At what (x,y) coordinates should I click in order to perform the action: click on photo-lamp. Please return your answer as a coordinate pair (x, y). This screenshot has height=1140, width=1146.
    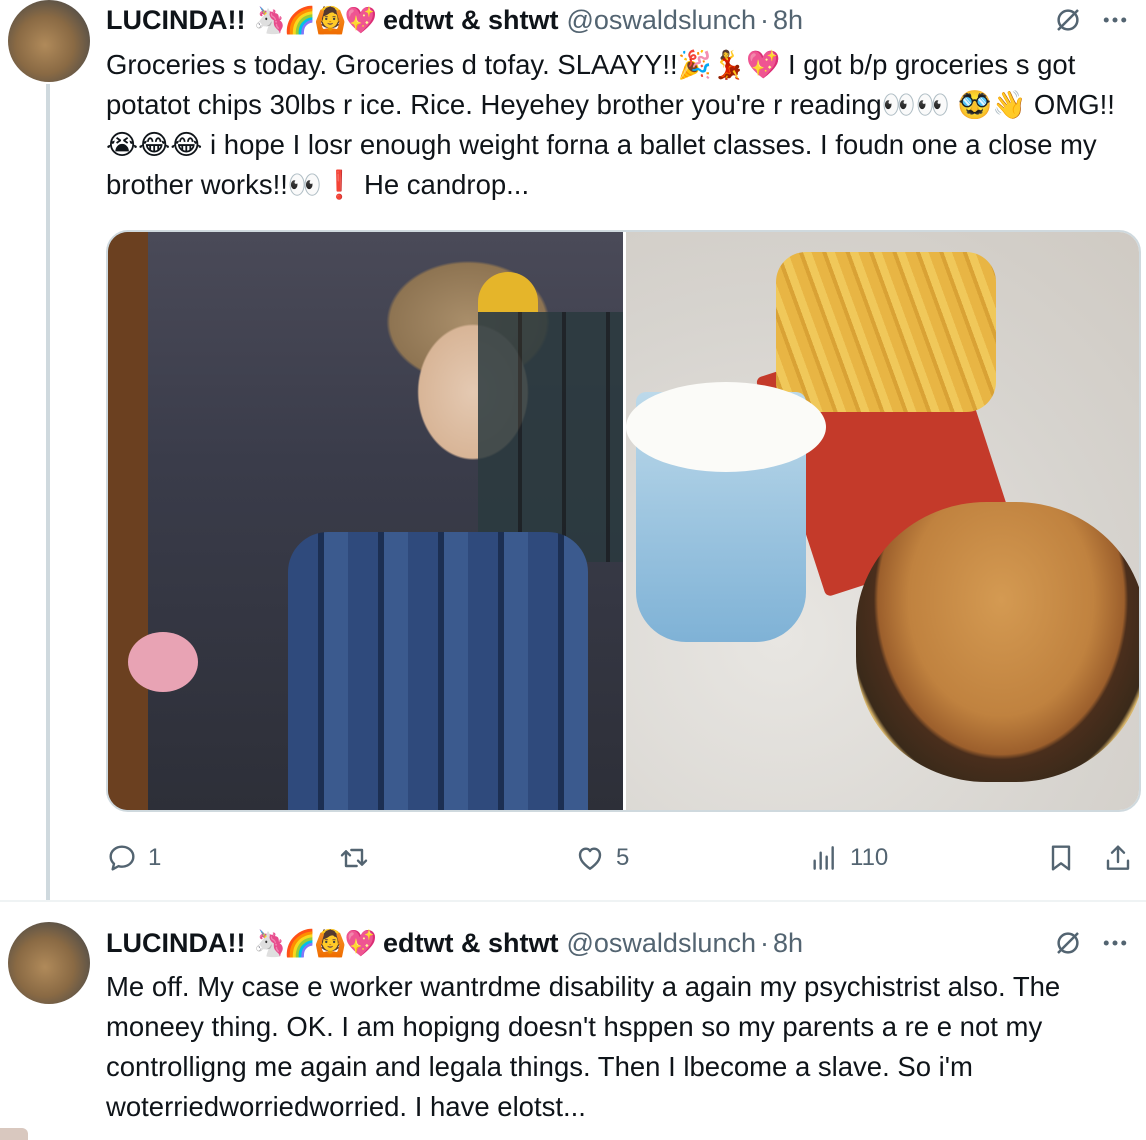
    Looking at the image, I should click on (508, 292).